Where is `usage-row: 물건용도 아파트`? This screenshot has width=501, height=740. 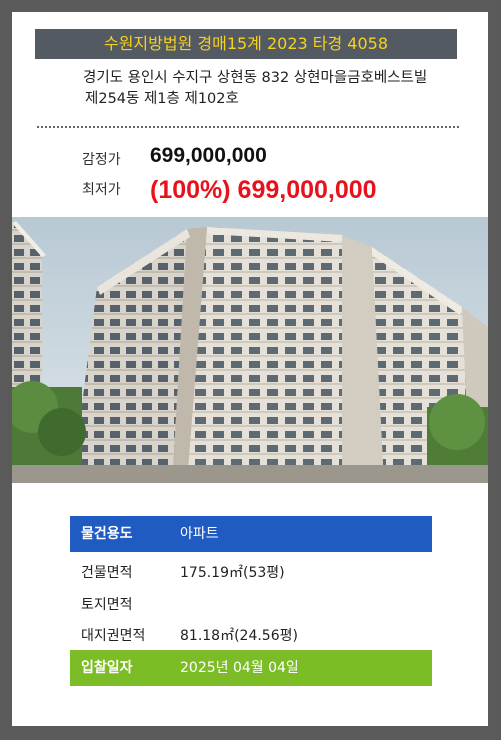 usage-row: 물건용도 아파트 is located at coordinates (251, 534).